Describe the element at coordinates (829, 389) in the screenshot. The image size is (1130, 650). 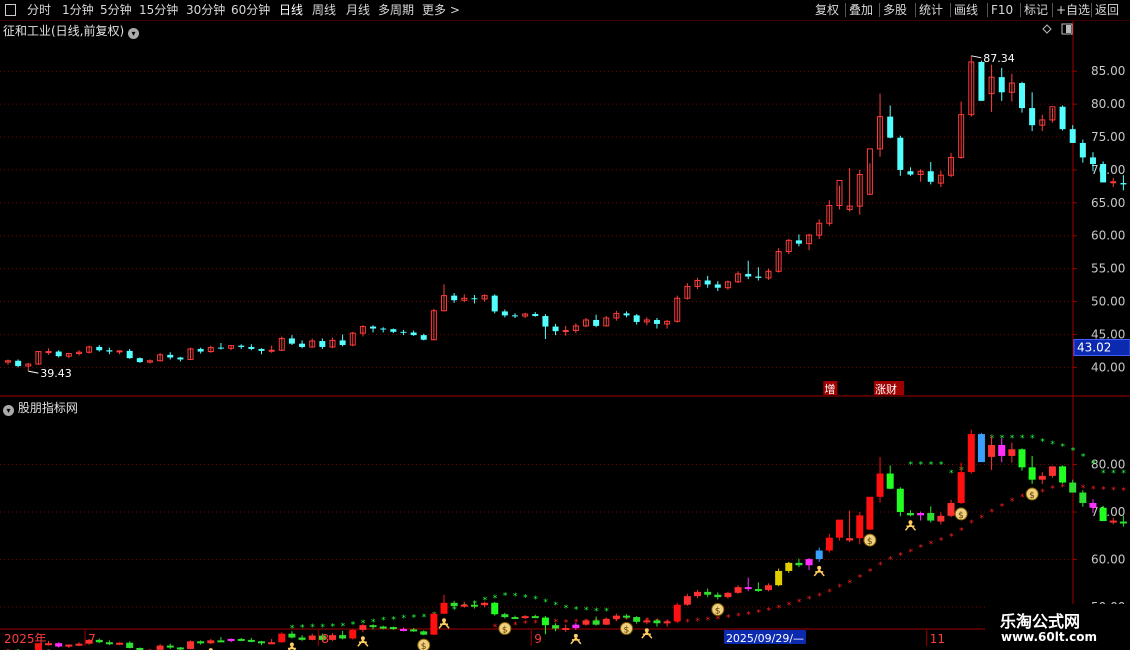
I see `event-tag-zeng-label: 增` at that location.